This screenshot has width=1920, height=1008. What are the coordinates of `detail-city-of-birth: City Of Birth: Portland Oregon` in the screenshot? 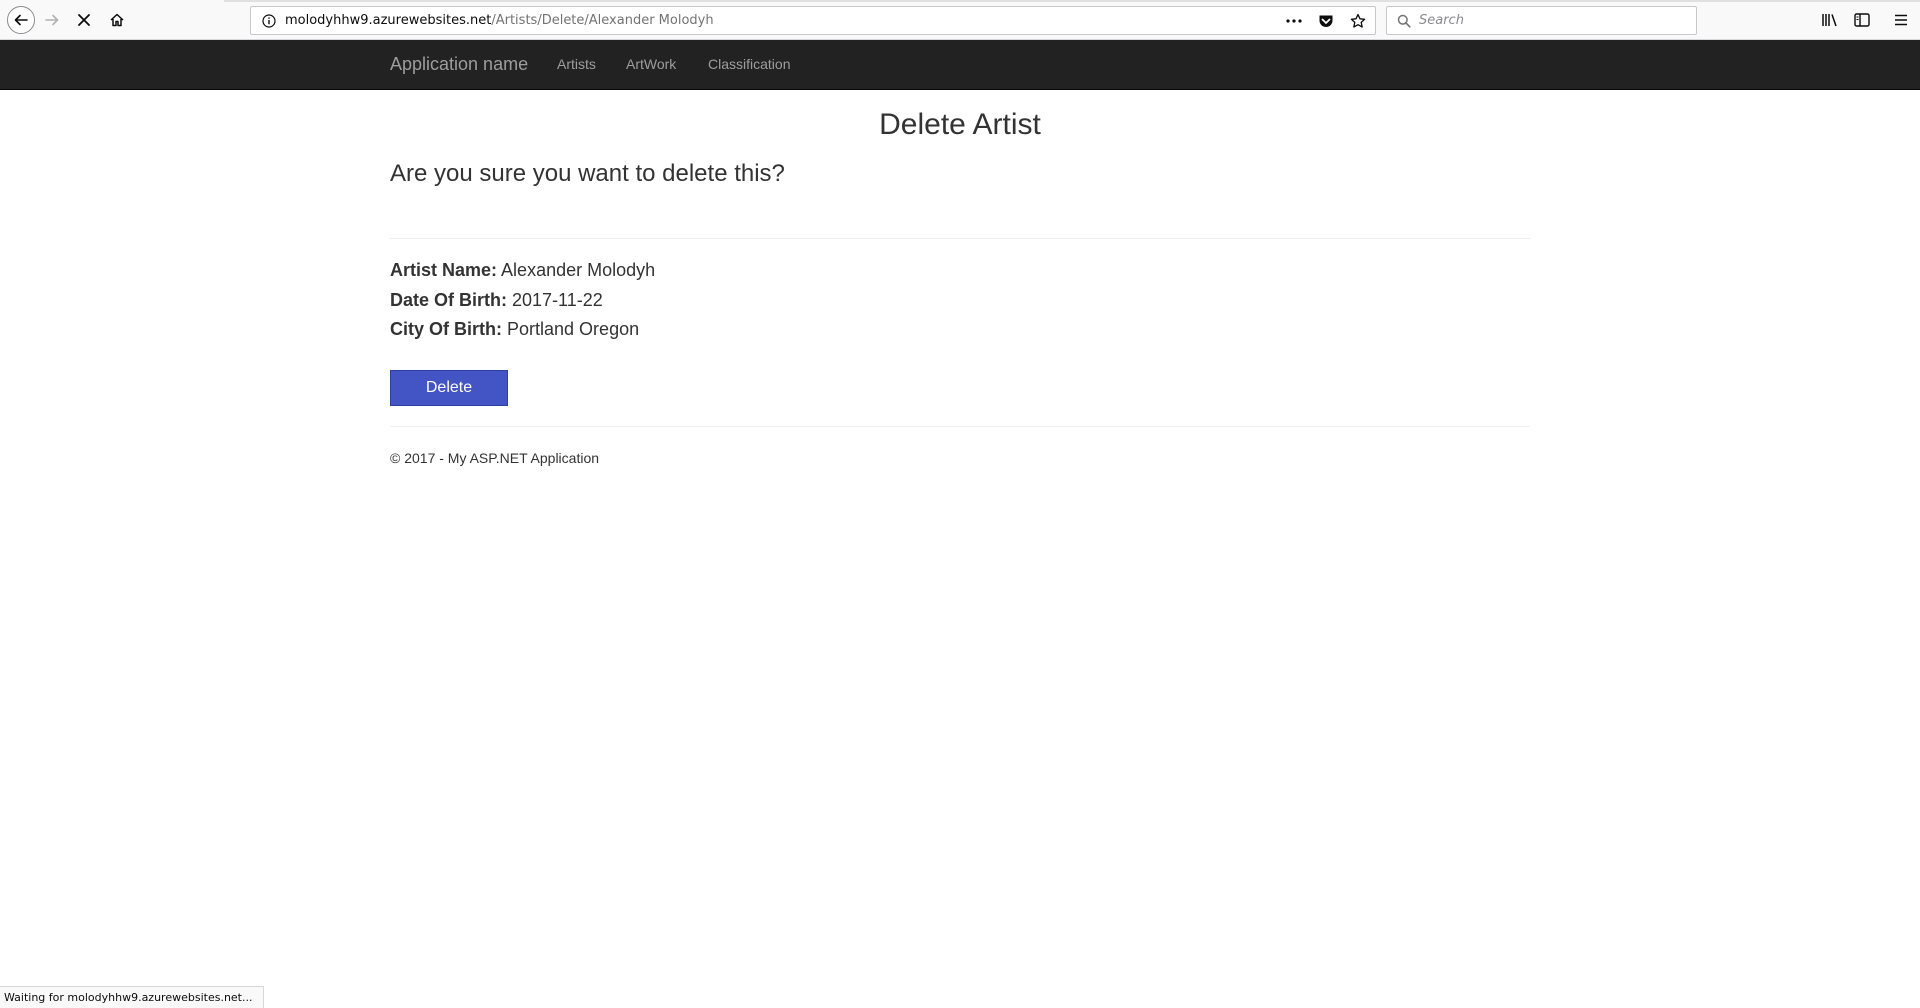 It's located at (514, 329).